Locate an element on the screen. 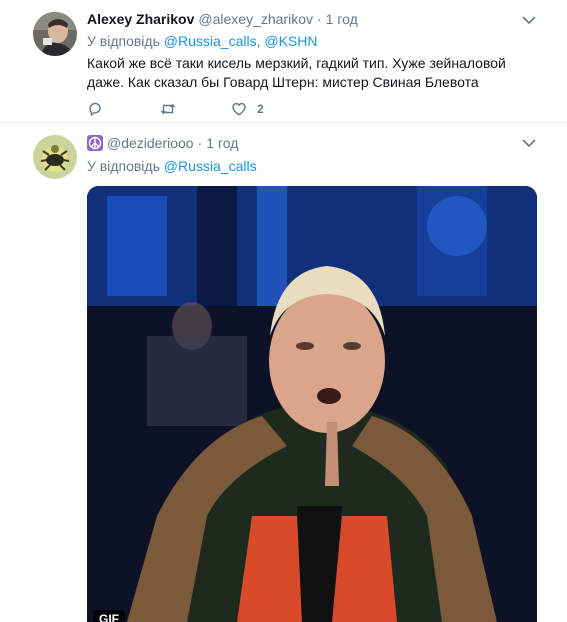 The height and width of the screenshot is (622, 567). author-handle: @dezideriooo is located at coordinates (150, 143).